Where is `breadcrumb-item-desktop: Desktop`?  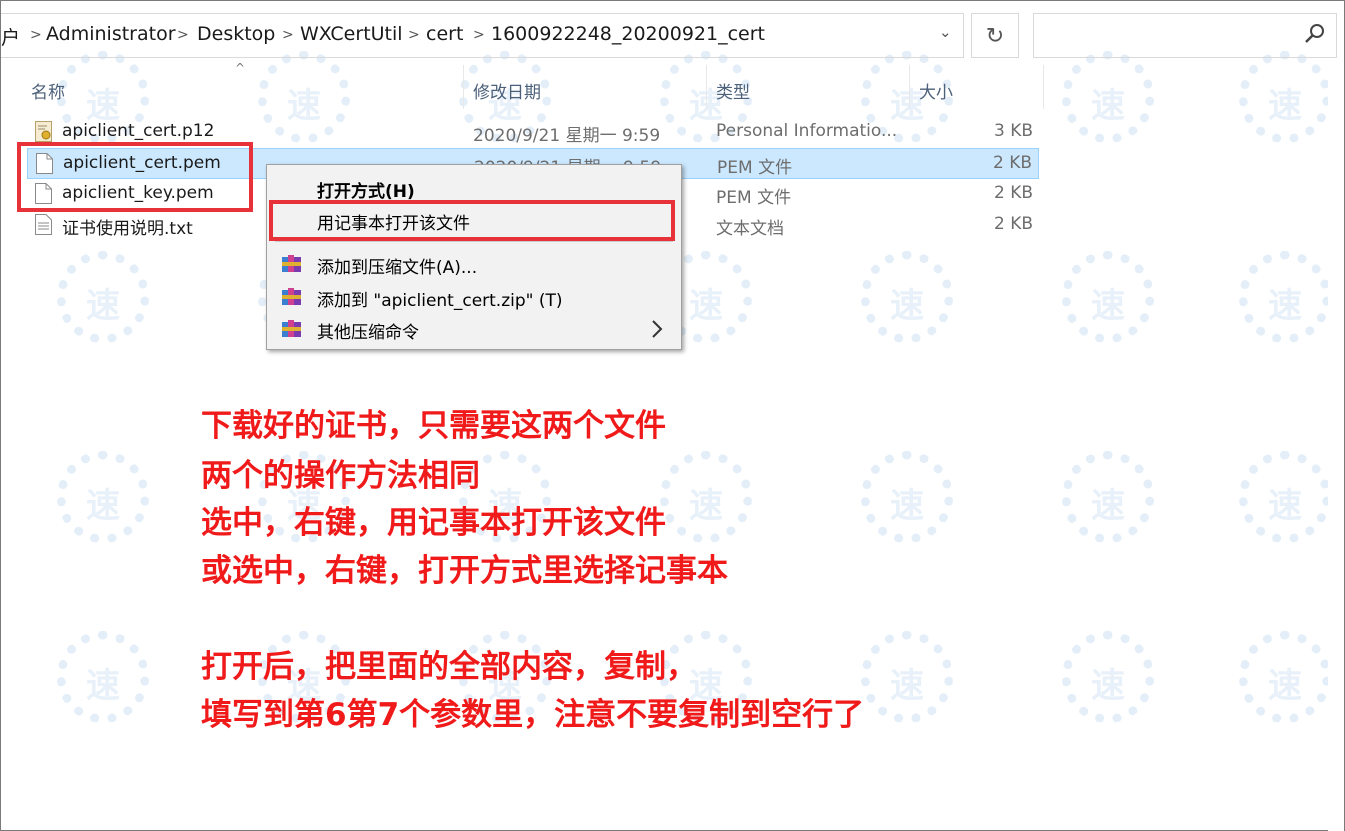
breadcrumb-item-desktop: Desktop is located at coordinates (236, 34).